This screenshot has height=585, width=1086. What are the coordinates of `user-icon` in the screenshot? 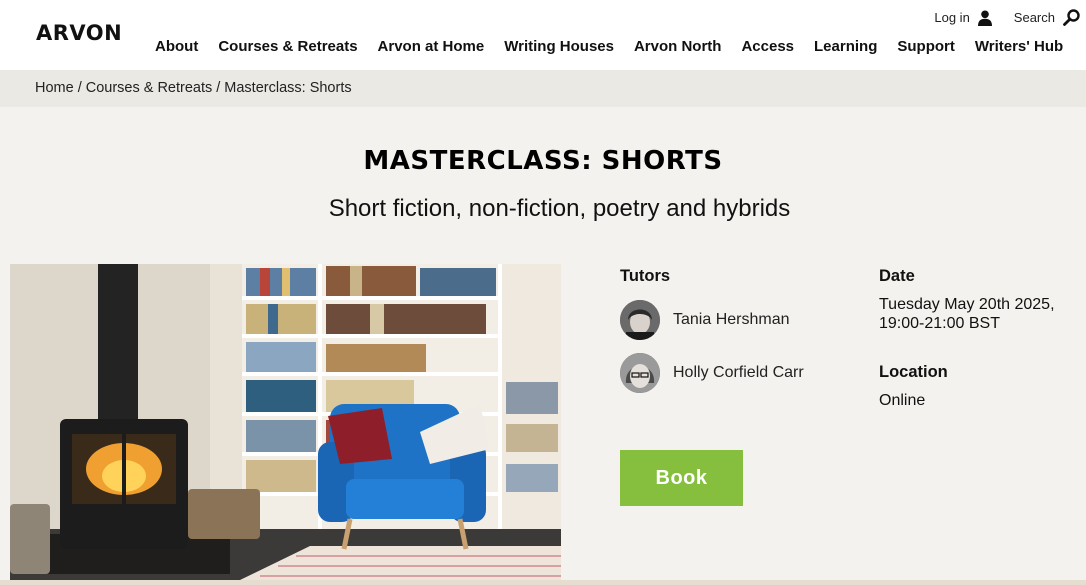 It's located at (984, 18).